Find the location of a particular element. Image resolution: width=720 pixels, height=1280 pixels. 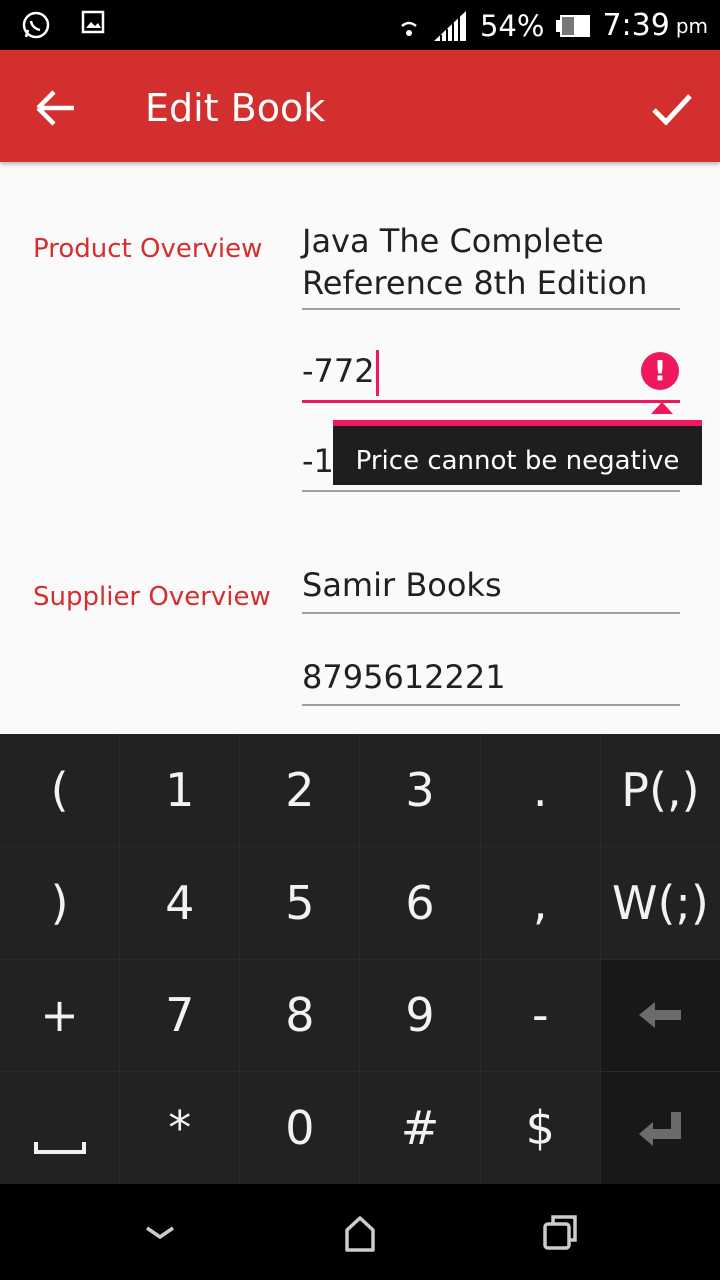

key-pause: P(,) is located at coordinates (660, 790).